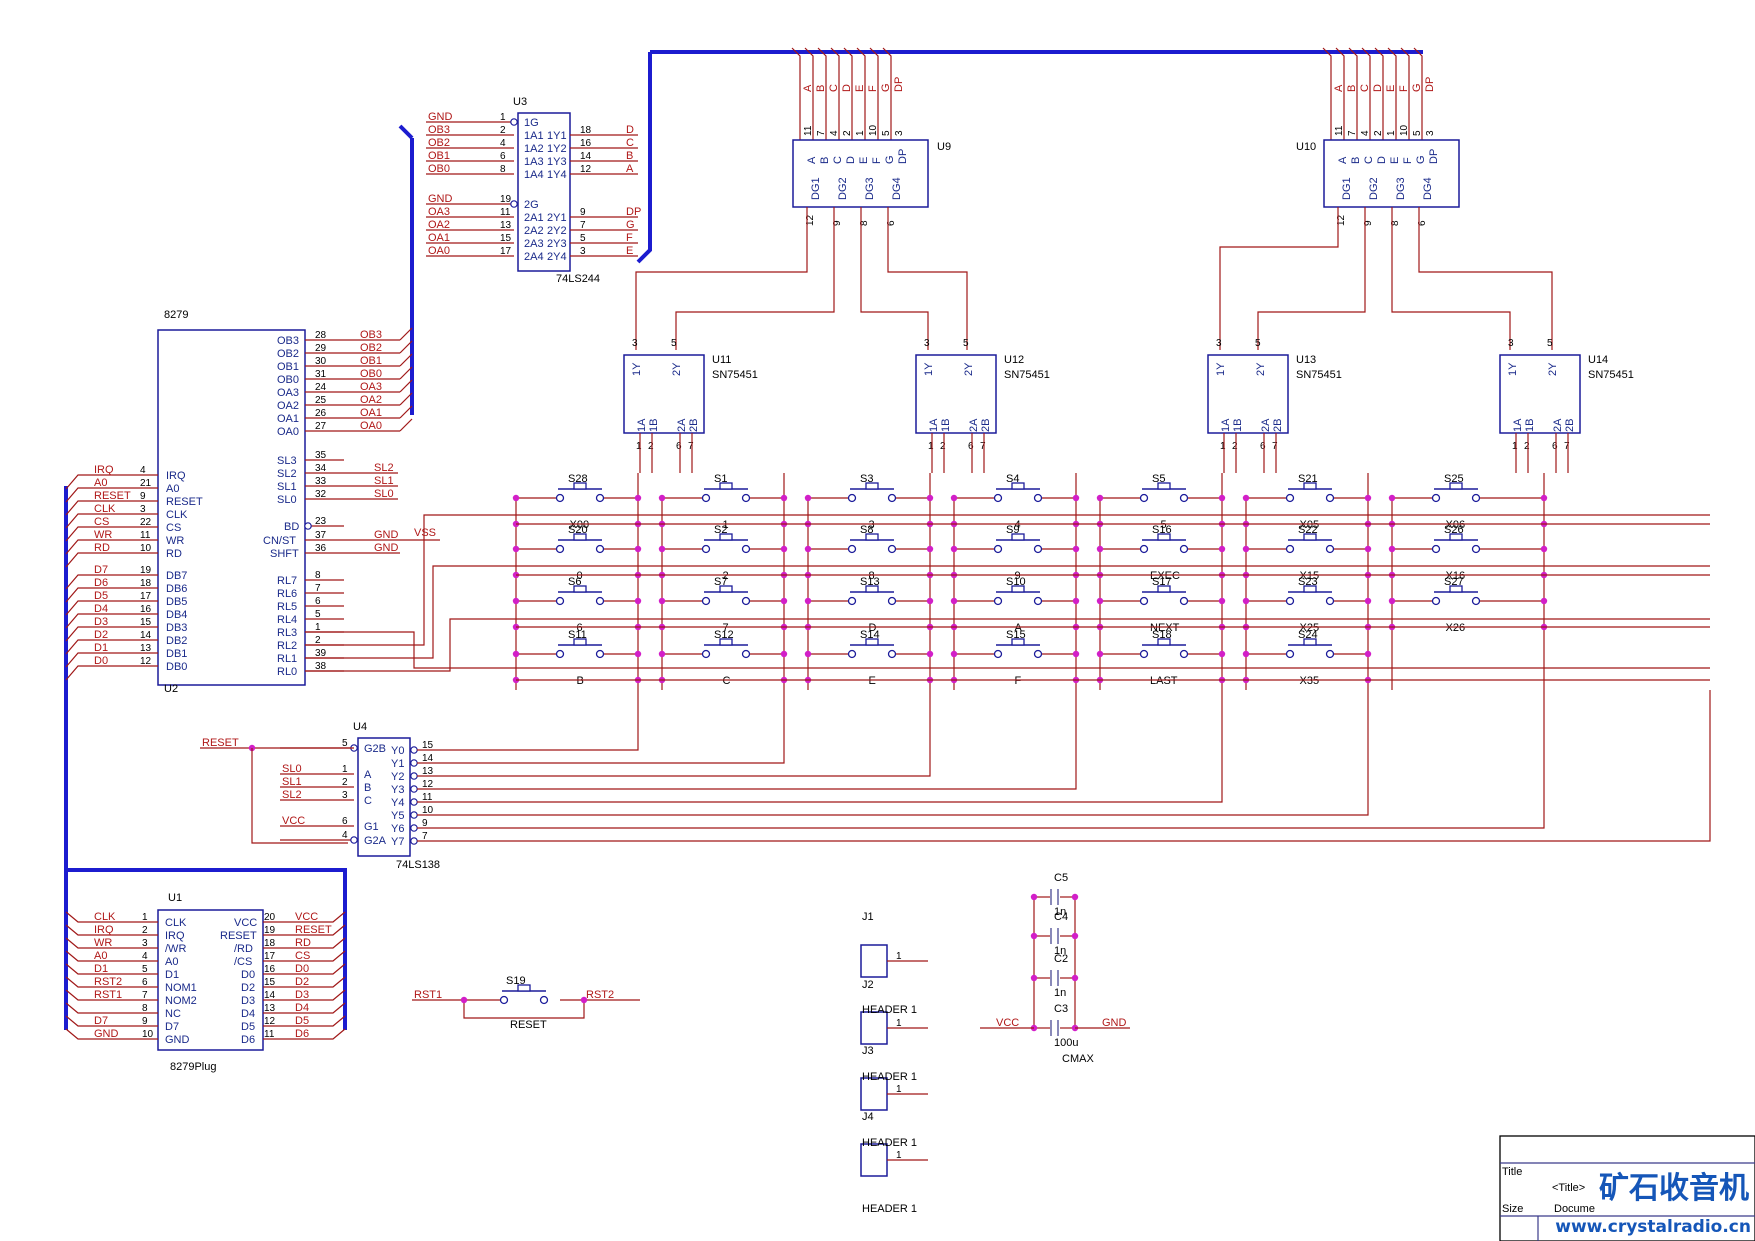 The width and height of the screenshot is (1755, 1241). Describe the element at coordinates (414, 841) in the screenshot. I see `inversion-bubble` at that location.